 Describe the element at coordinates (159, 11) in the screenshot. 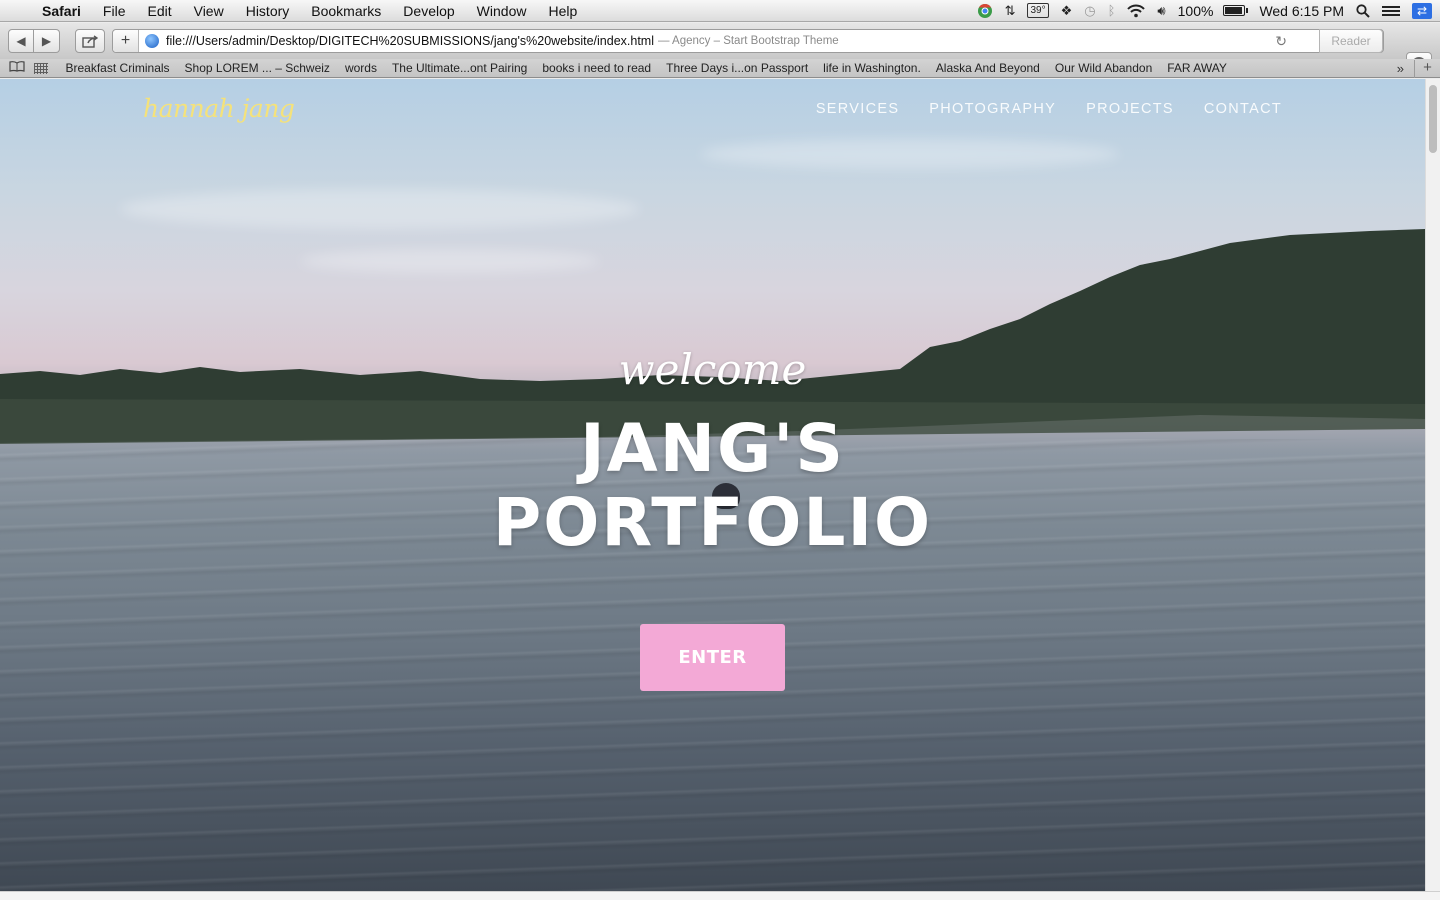

I see `menu-edit: Edit` at that location.